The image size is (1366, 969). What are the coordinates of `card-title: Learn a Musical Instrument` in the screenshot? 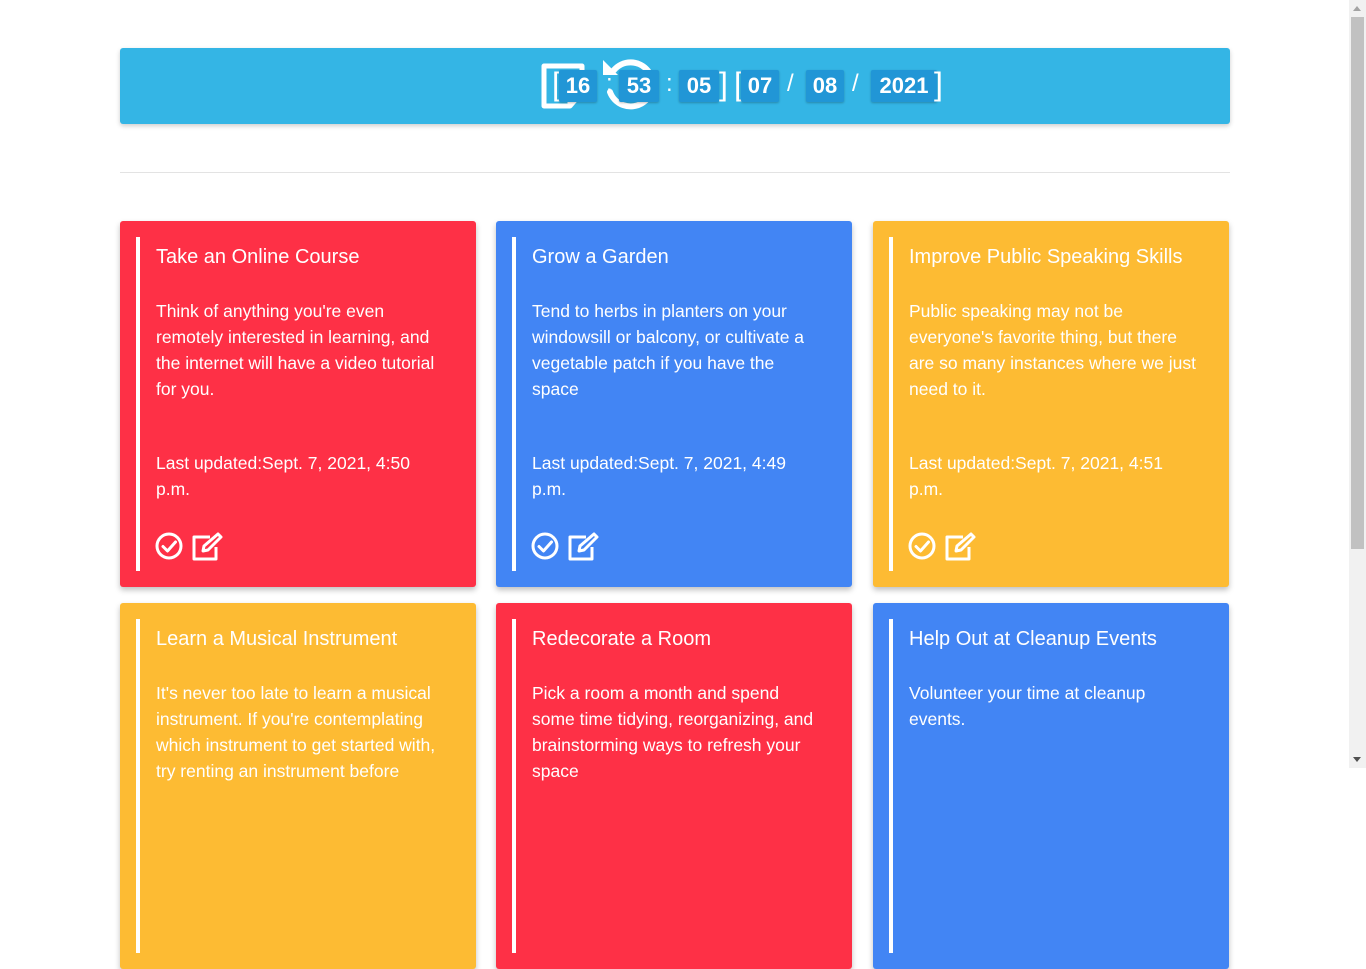 It's located at (277, 639).